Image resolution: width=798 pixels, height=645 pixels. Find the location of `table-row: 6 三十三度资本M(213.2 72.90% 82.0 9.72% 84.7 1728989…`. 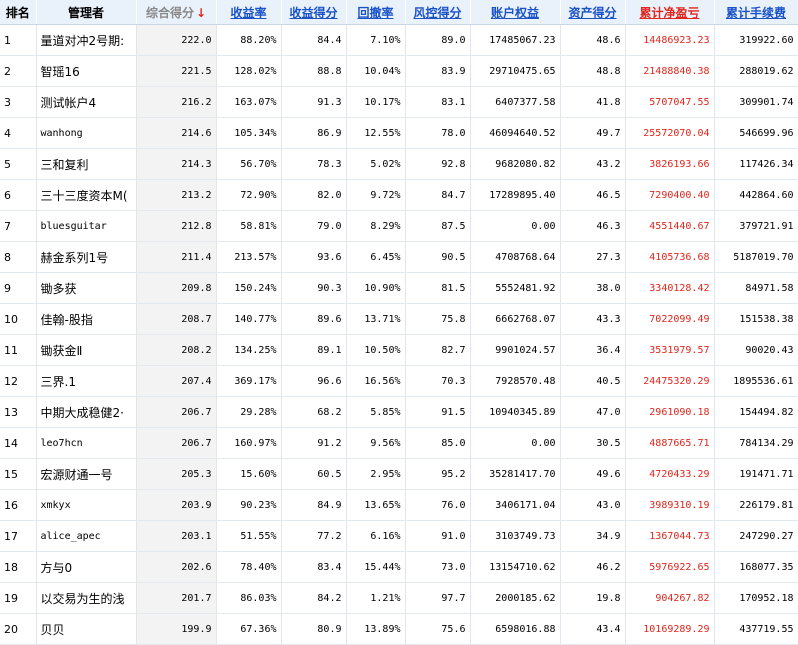

table-row: 6 三十三度资本M(213.2 72.90% 82.0 9.72% 84.7 1728989… is located at coordinates (399, 195).